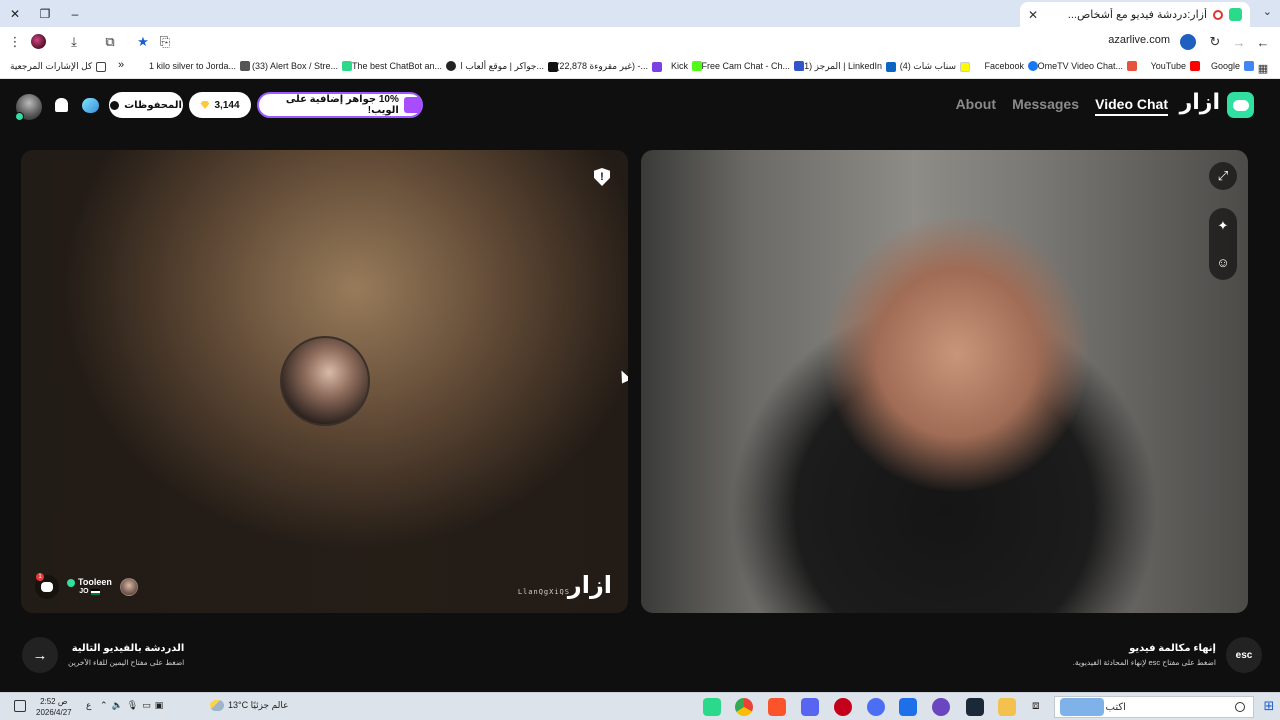 The height and width of the screenshot is (720, 1280). What do you see at coordinates (217, 705) in the screenshot?
I see `weather-icon` at bounding box center [217, 705].